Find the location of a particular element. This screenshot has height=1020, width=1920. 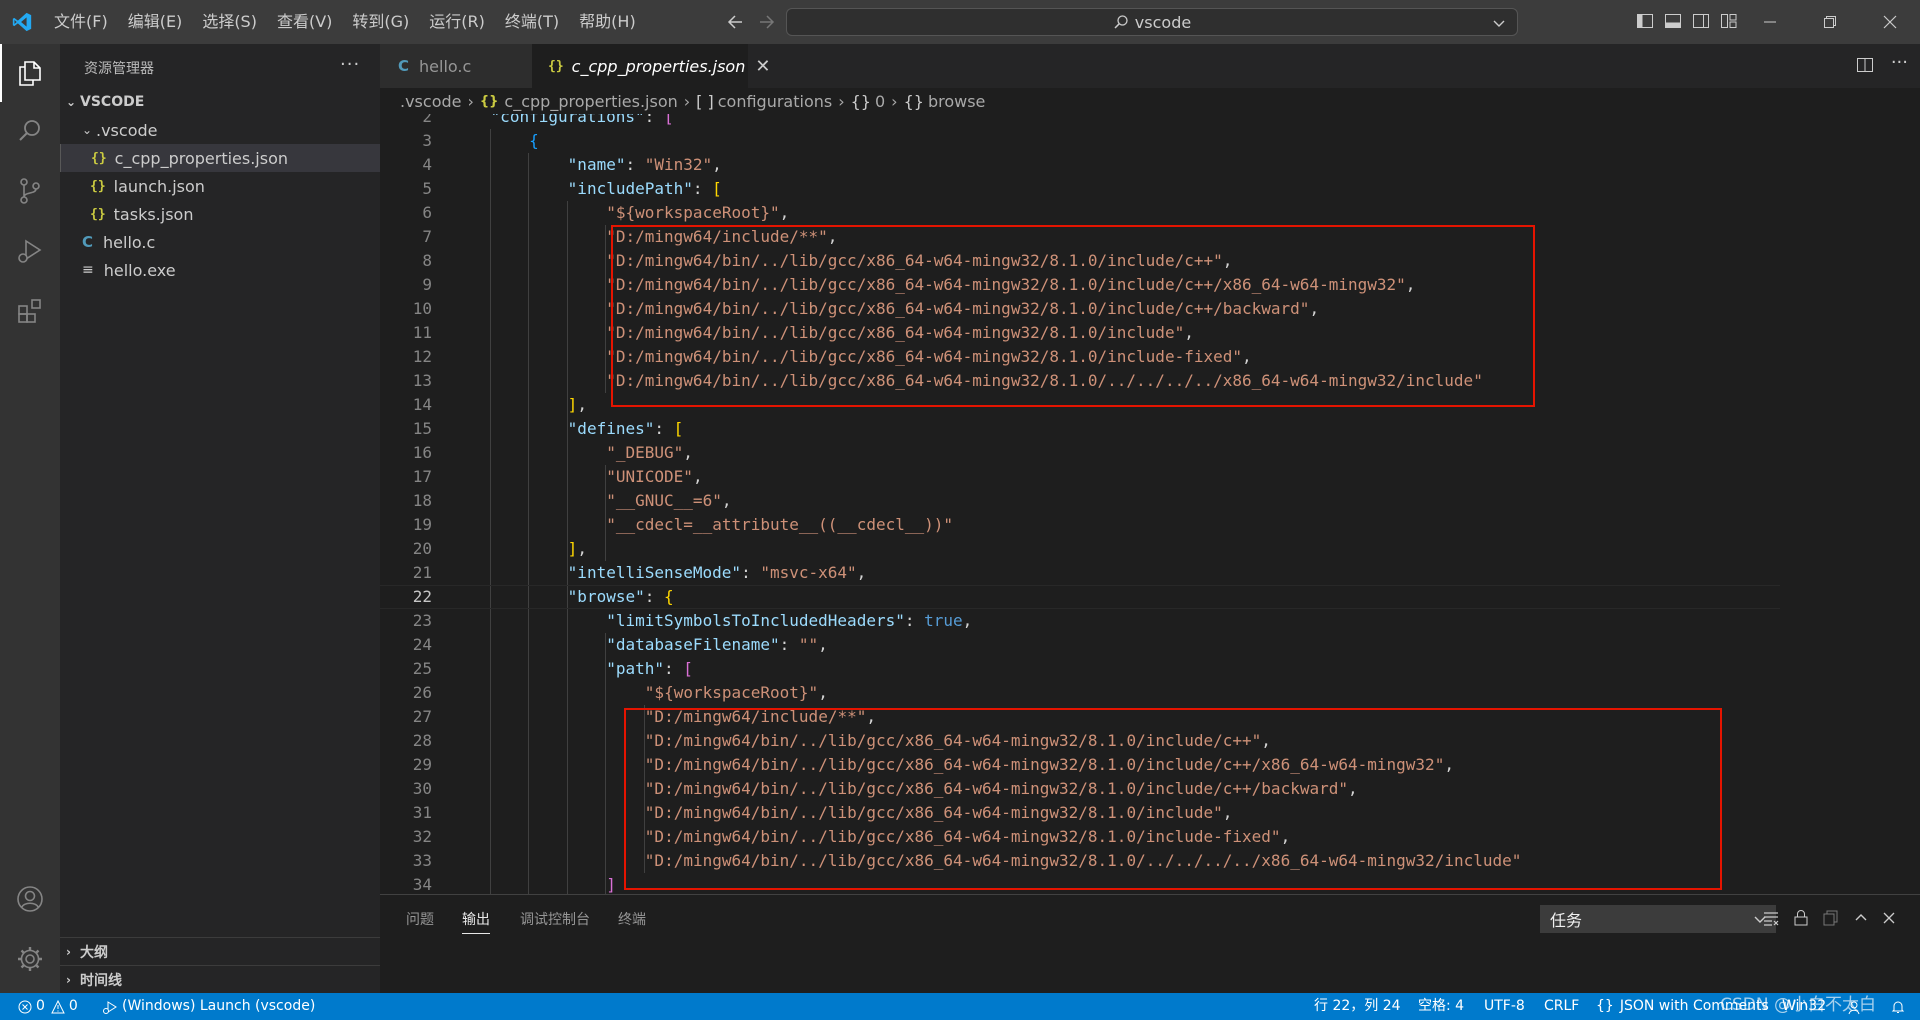

workspace-root: ⌄ VSCODE is located at coordinates (220, 102).